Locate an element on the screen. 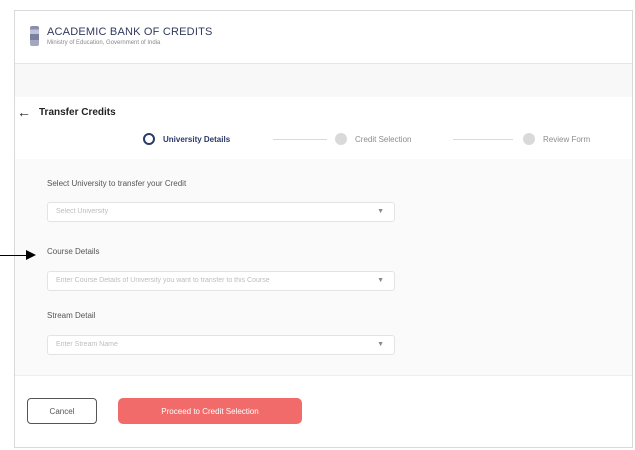  step-3-label: Review Form is located at coordinates (567, 139).